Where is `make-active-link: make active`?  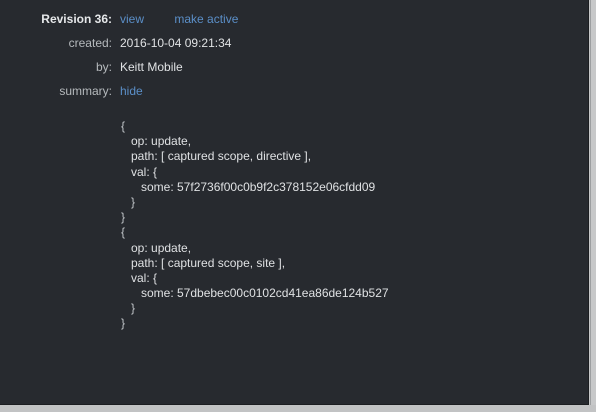
make-active-link: make active is located at coordinates (206, 19).